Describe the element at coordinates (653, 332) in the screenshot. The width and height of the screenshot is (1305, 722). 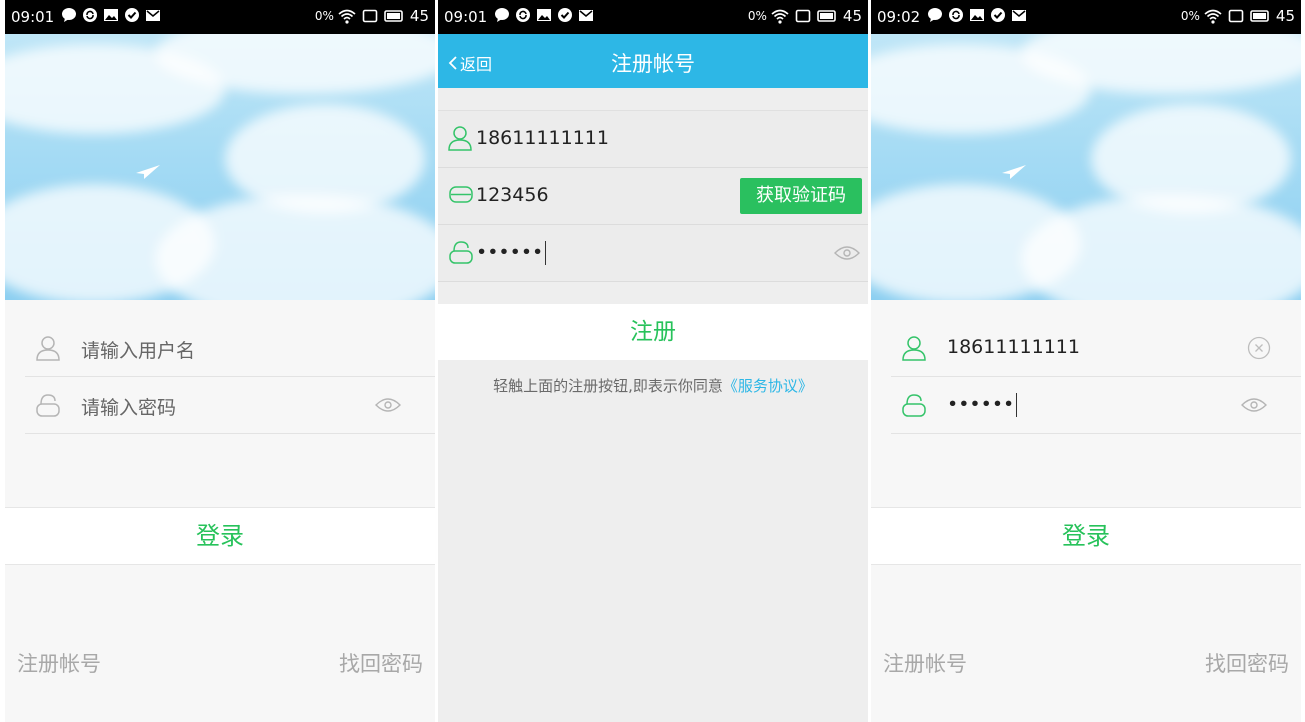
I see `register-button: 注册` at that location.